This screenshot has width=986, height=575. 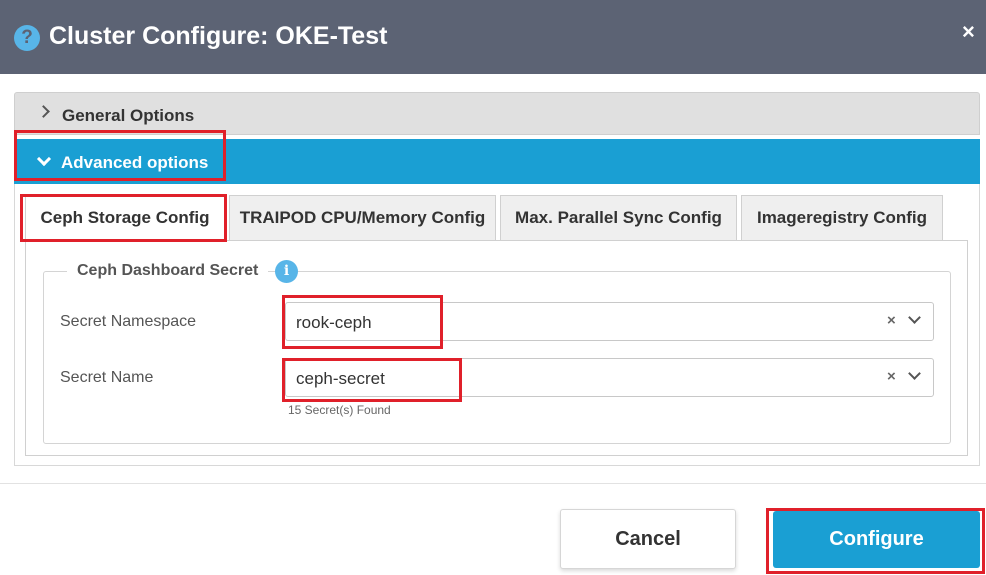 I want to click on secret-namespace-value: rook-ceph, so click(x=334, y=322).